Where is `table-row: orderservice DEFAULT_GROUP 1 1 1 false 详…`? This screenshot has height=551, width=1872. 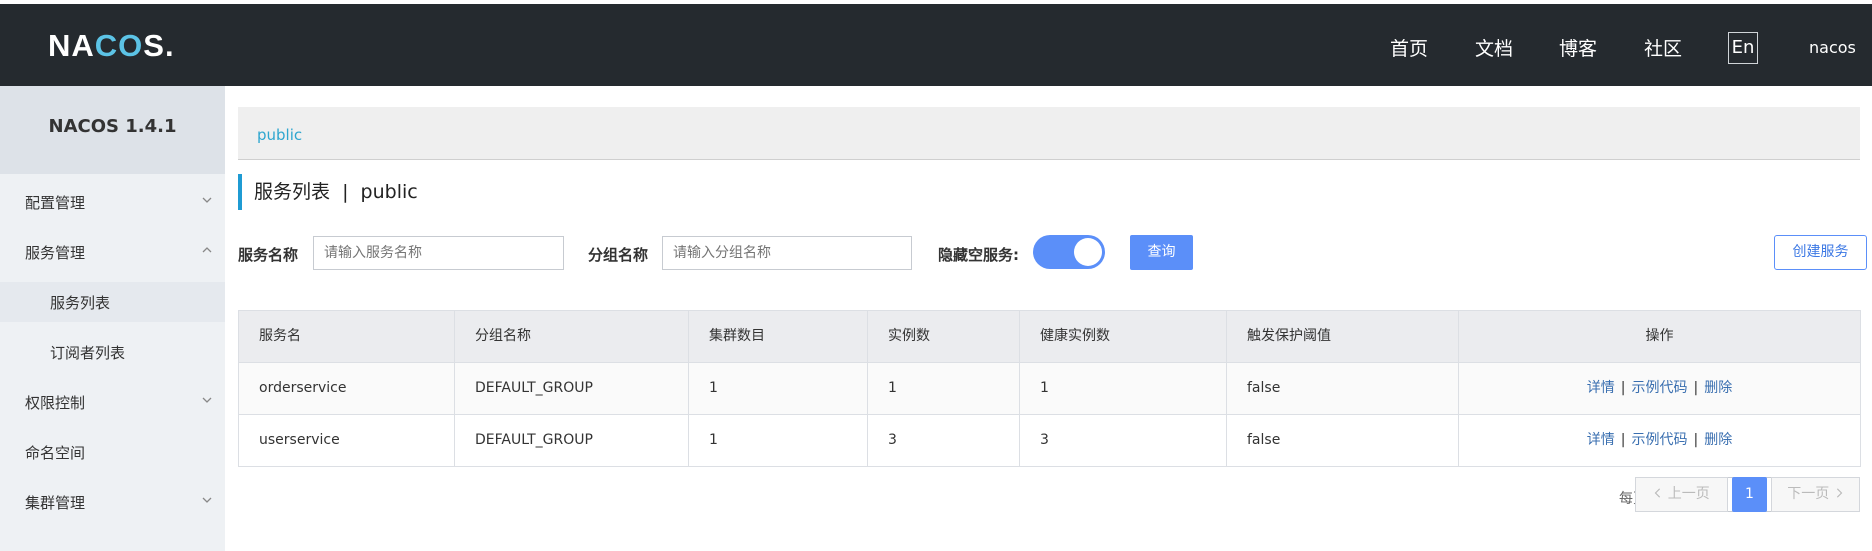 table-row: orderservice DEFAULT_GROUP 1 1 1 false 详… is located at coordinates (1049, 389).